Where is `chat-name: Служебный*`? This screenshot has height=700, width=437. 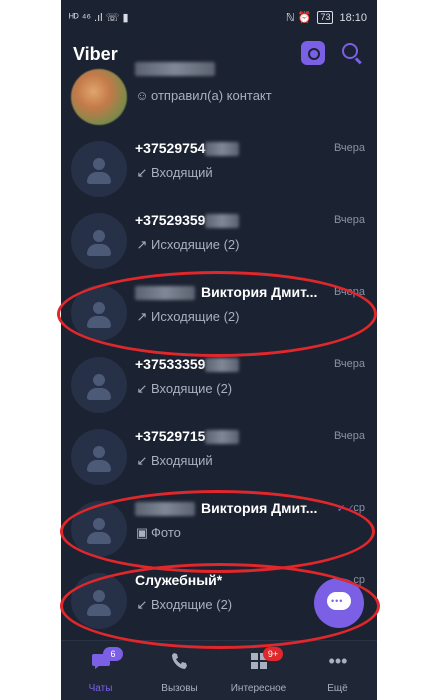
chat-name: Служебный* is located at coordinates (179, 580).